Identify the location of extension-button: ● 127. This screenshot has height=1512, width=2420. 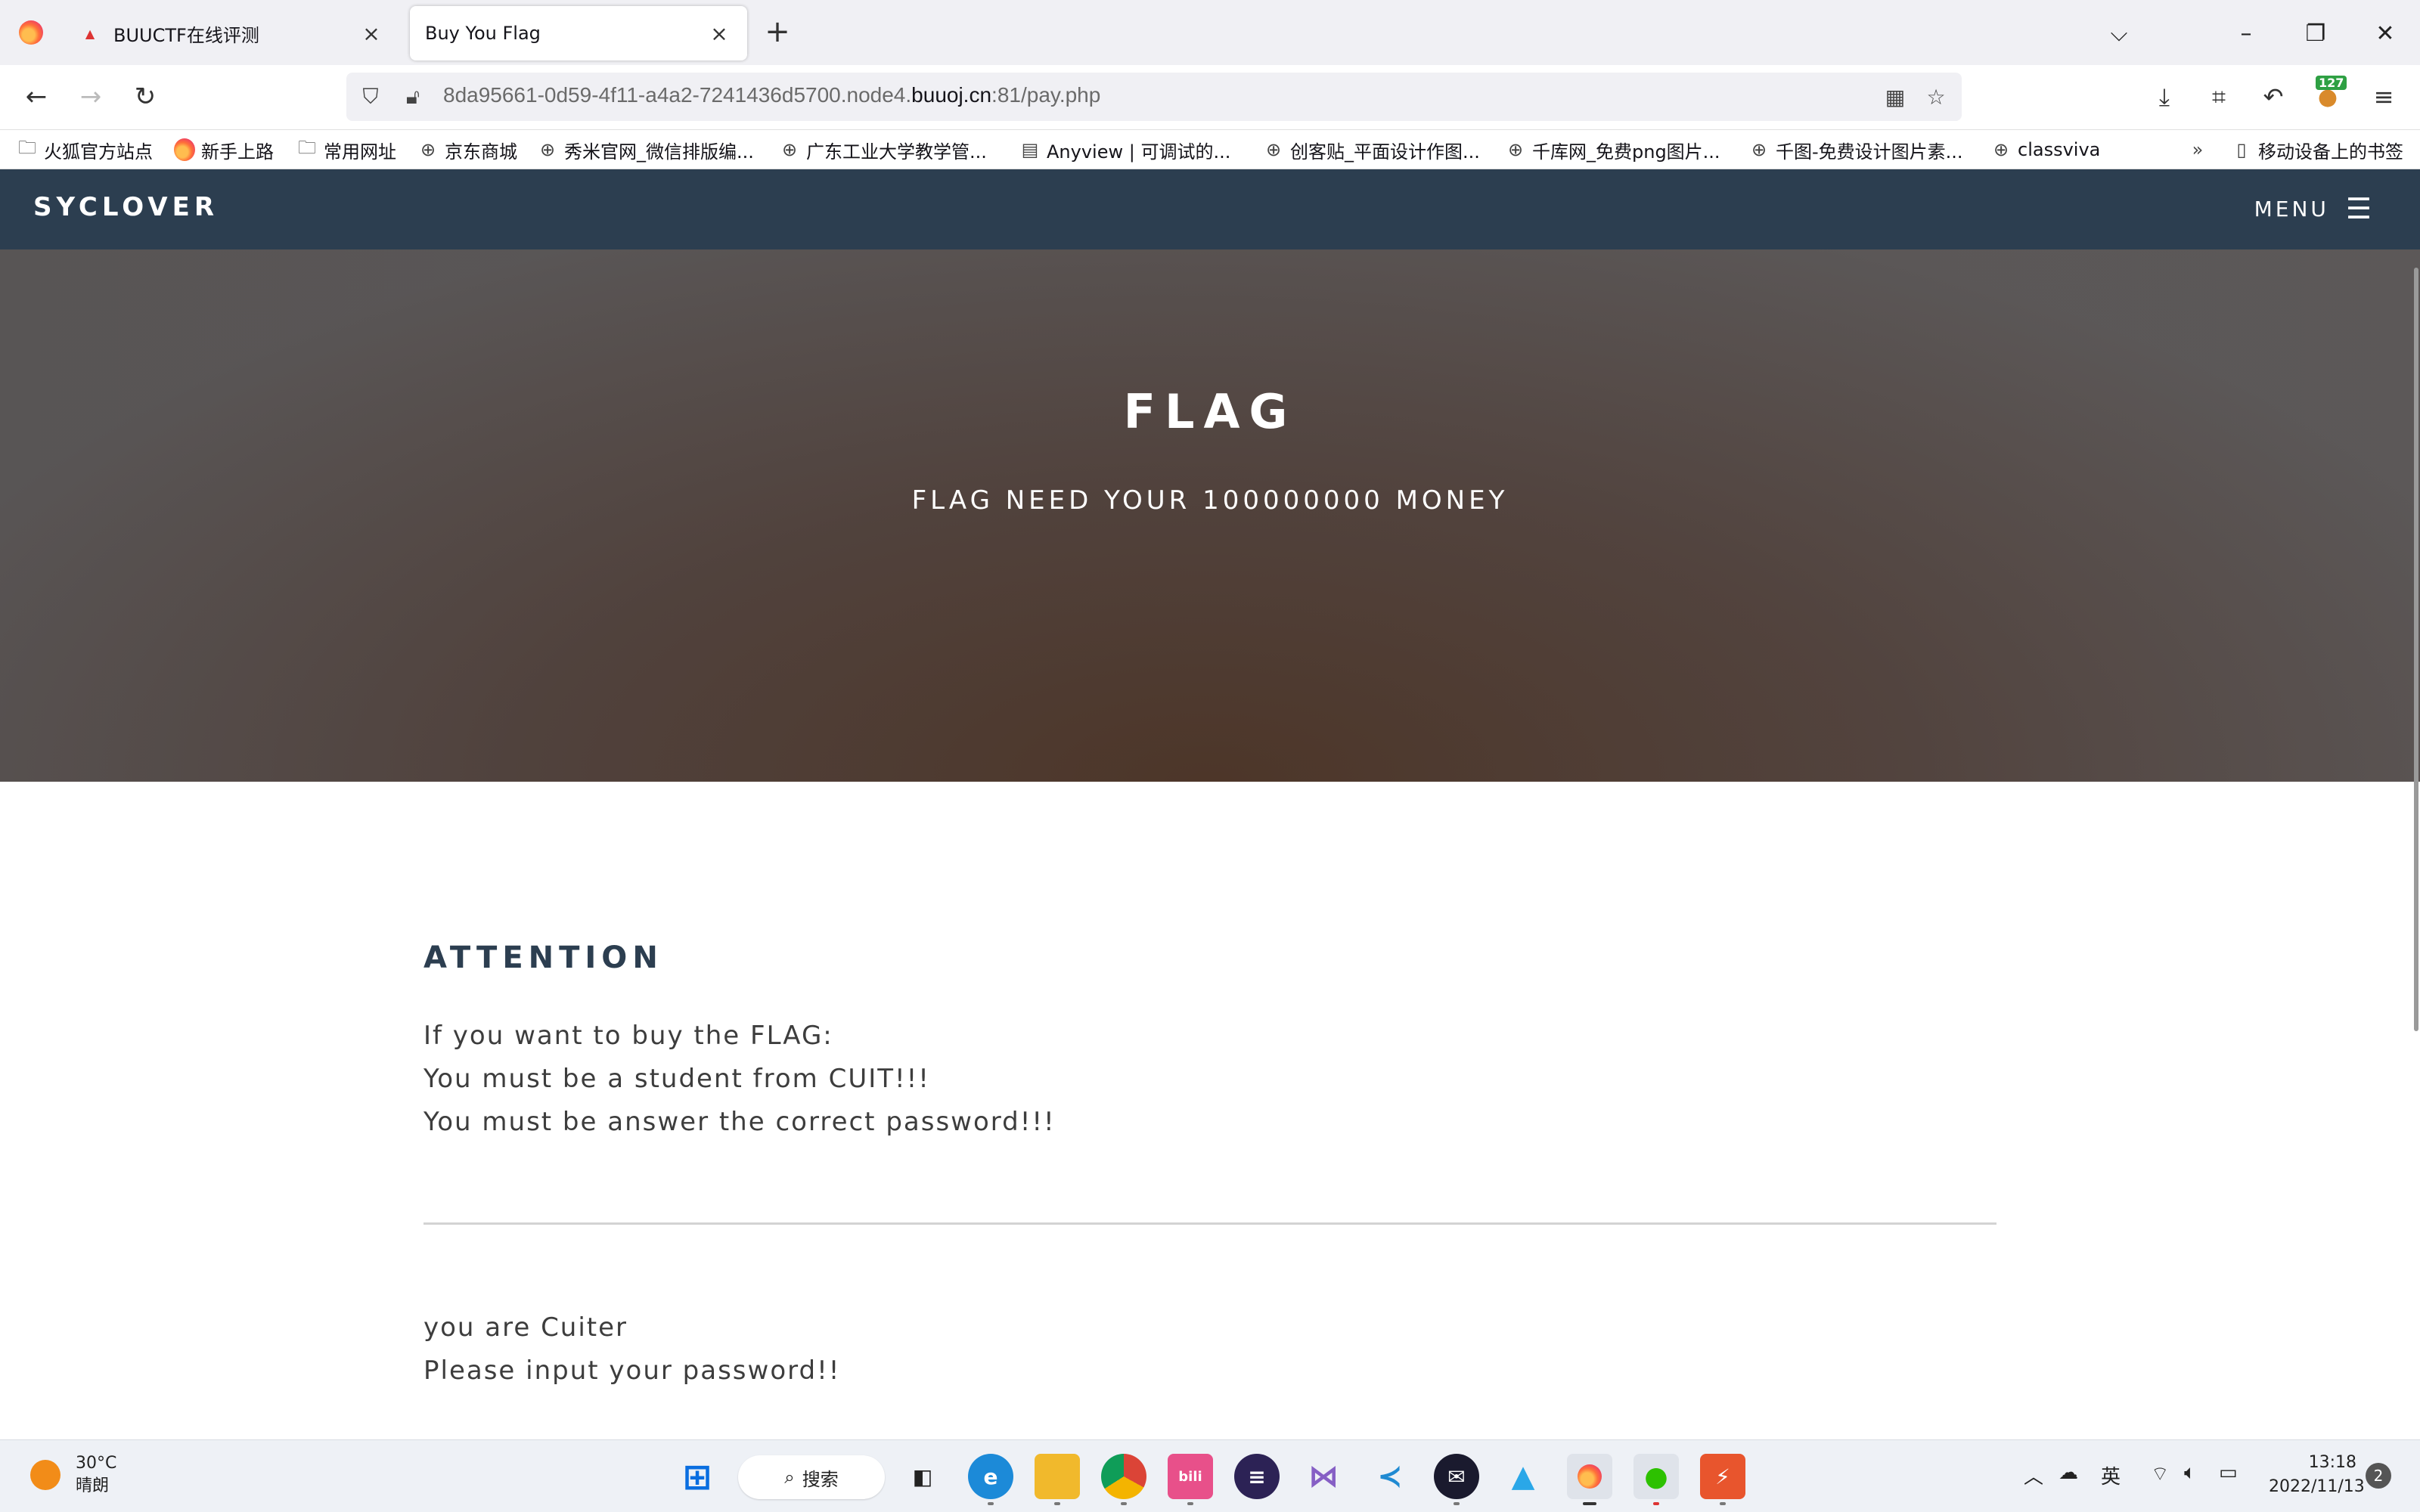
(2327, 96).